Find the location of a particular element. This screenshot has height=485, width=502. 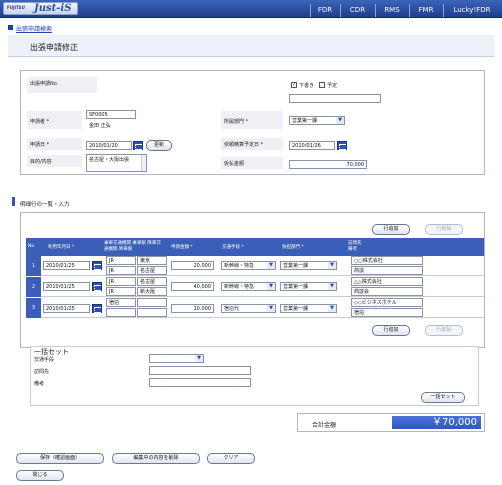

advance-amount-field: 70,000 is located at coordinates (328, 164).